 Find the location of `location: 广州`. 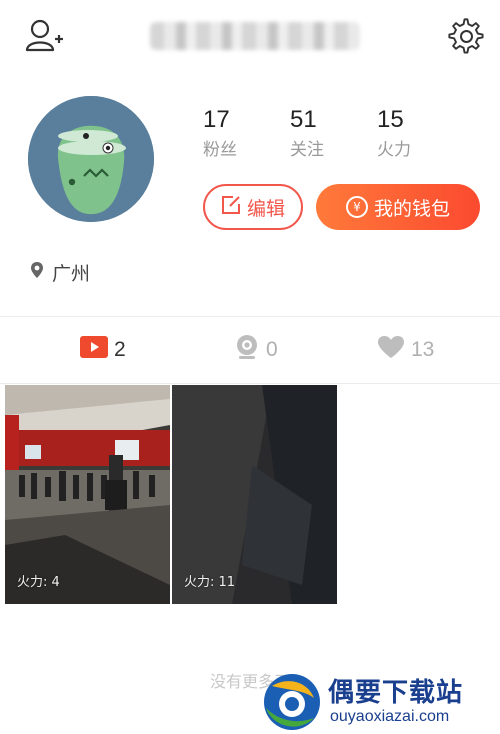

location: 广州 is located at coordinates (60, 272).